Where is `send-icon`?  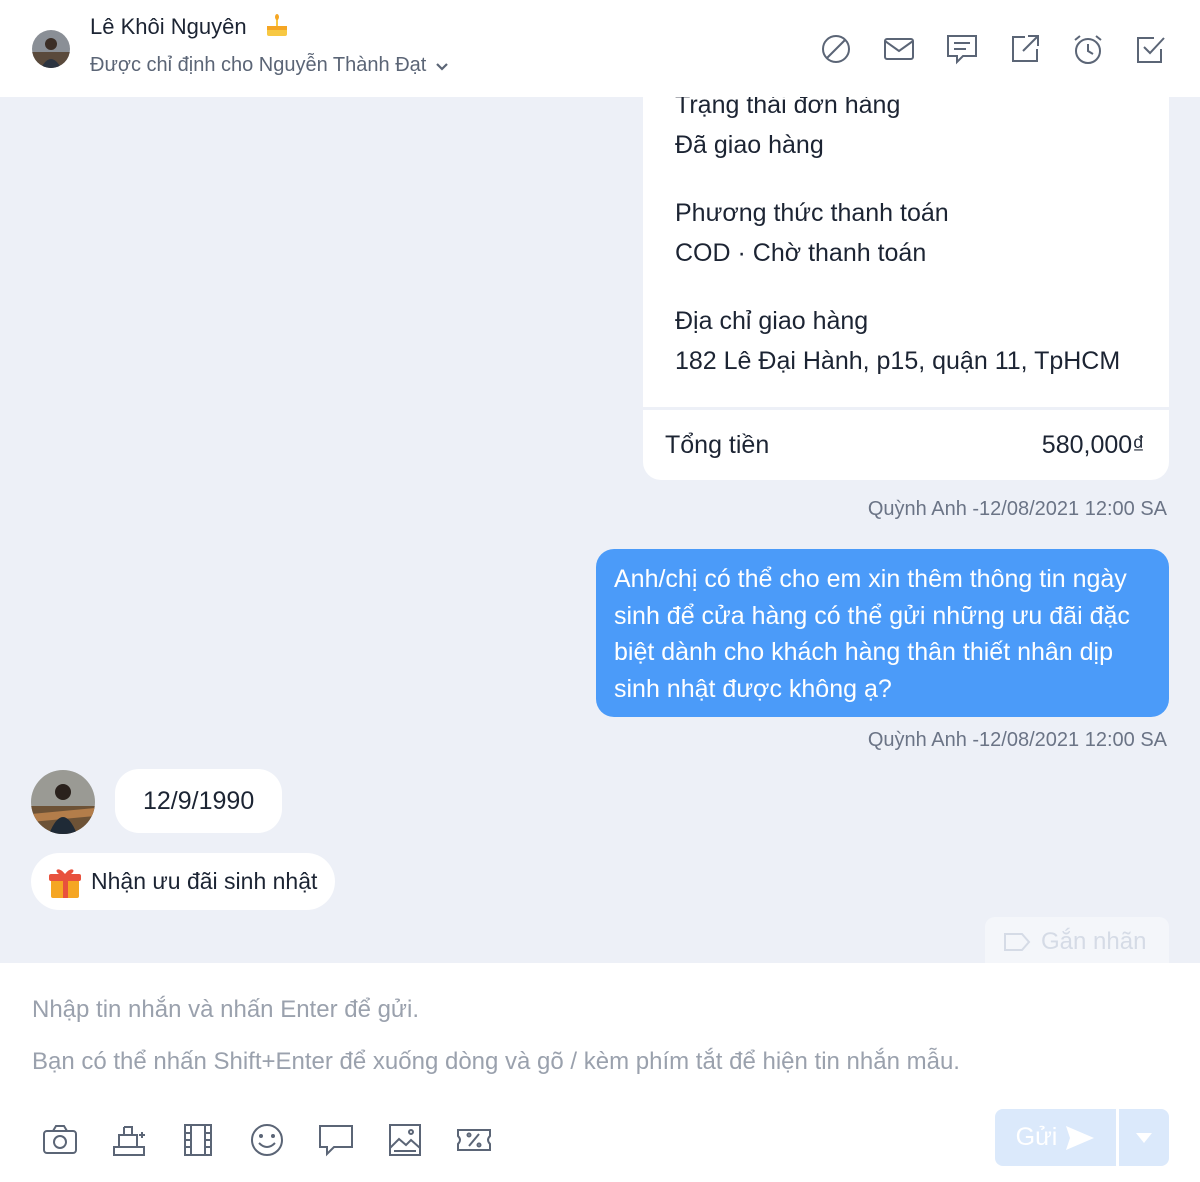 send-icon is located at coordinates (1080, 1137).